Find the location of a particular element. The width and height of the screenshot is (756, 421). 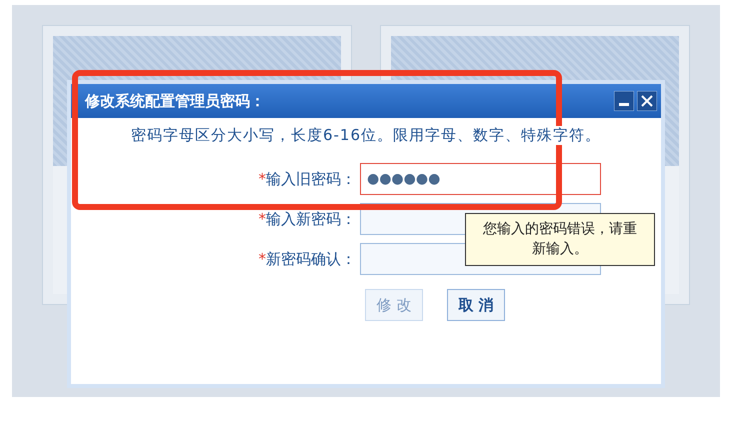

field-label: *输入新密码： is located at coordinates (307, 219).